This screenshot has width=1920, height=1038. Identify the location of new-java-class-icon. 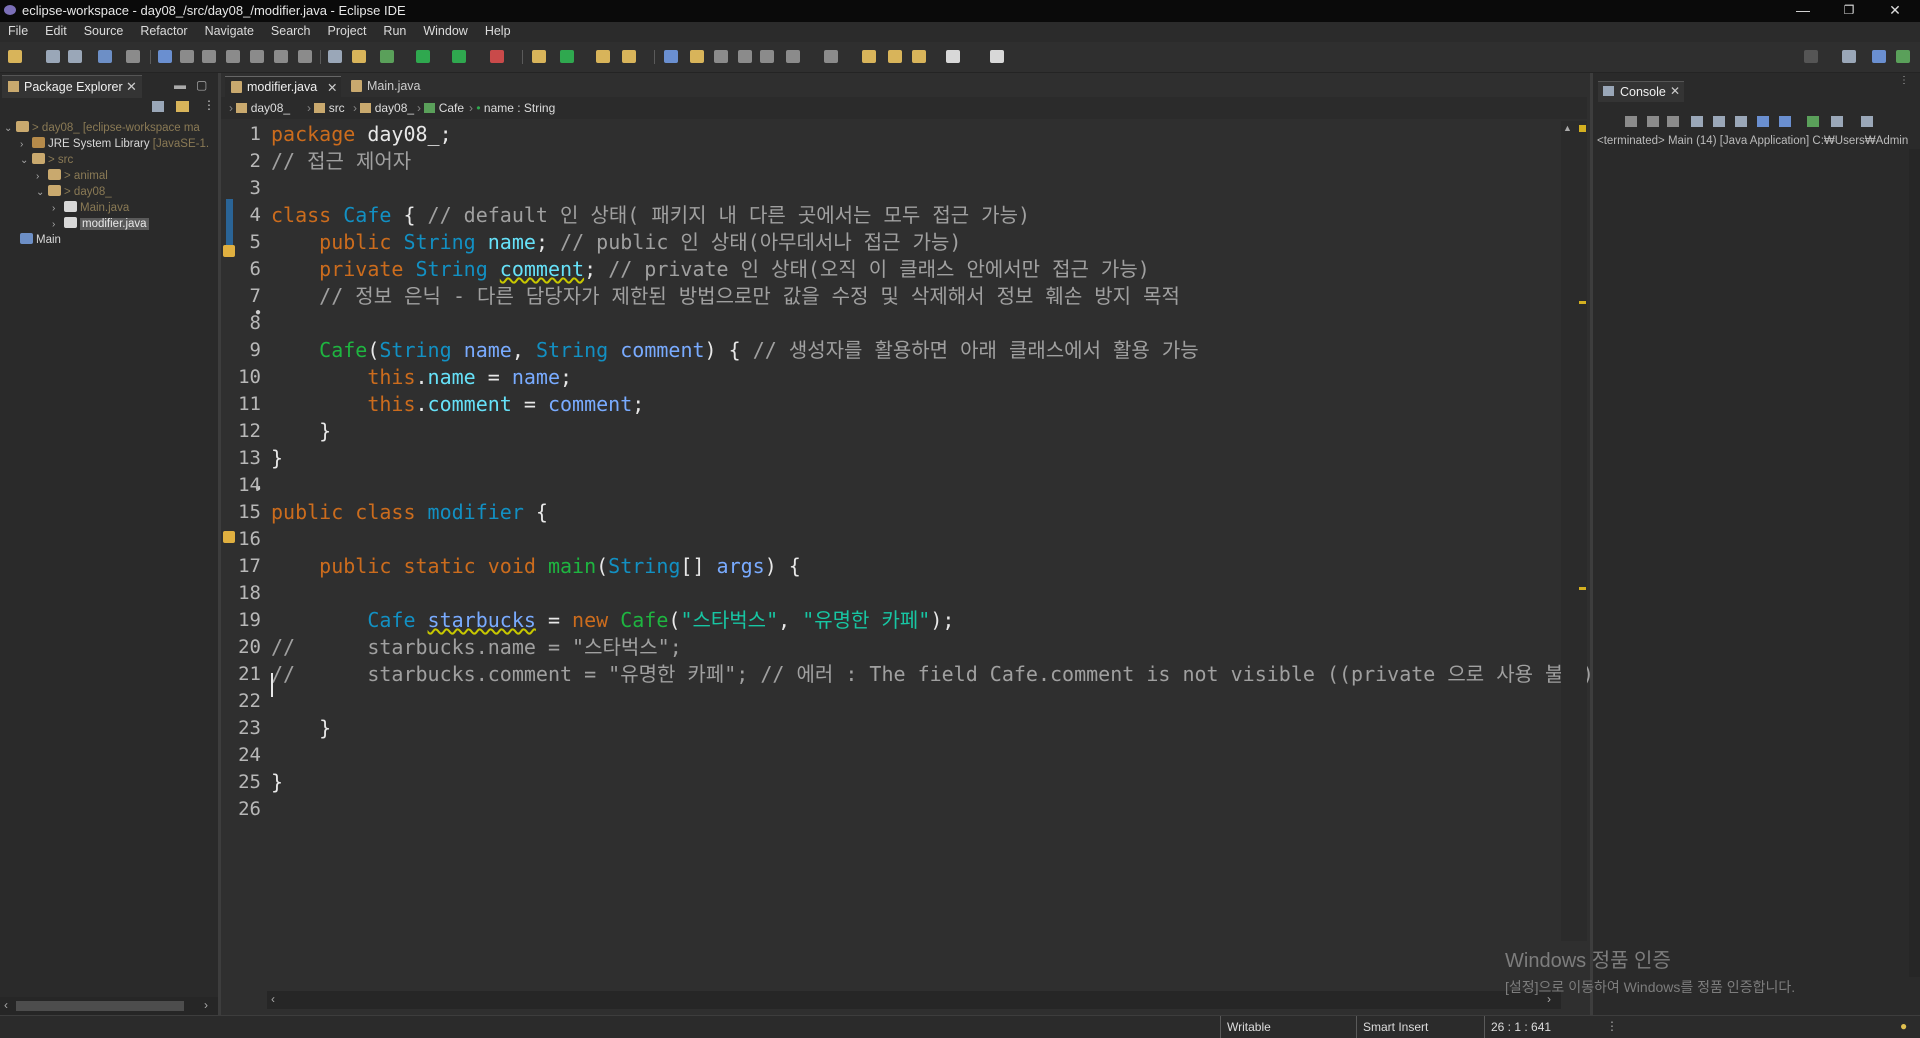
(359, 56).